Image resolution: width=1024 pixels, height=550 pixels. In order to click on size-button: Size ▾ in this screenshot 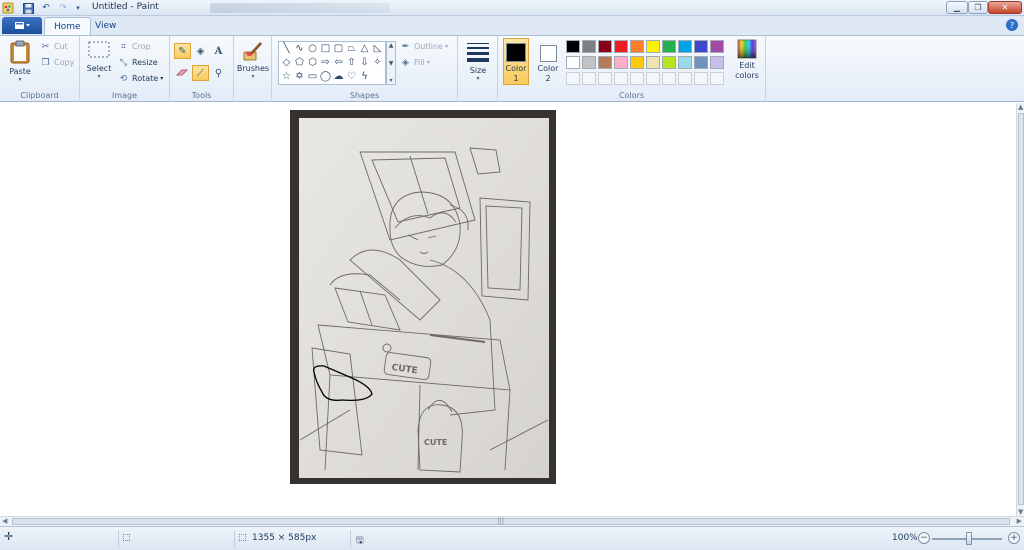, I will do `click(478, 64)`.